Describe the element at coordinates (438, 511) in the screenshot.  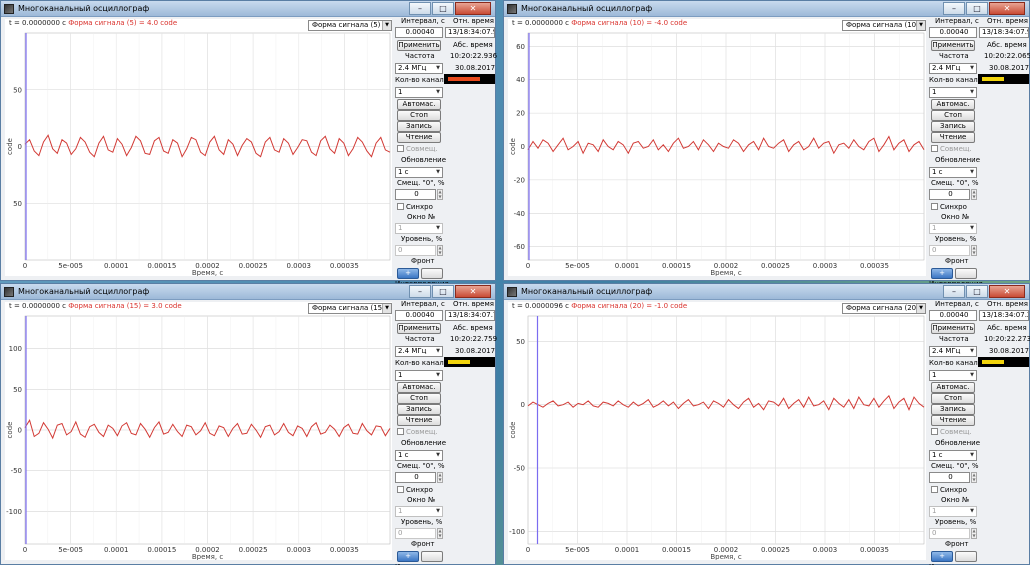
I see `chevron-down-icon: ▼` at that location.